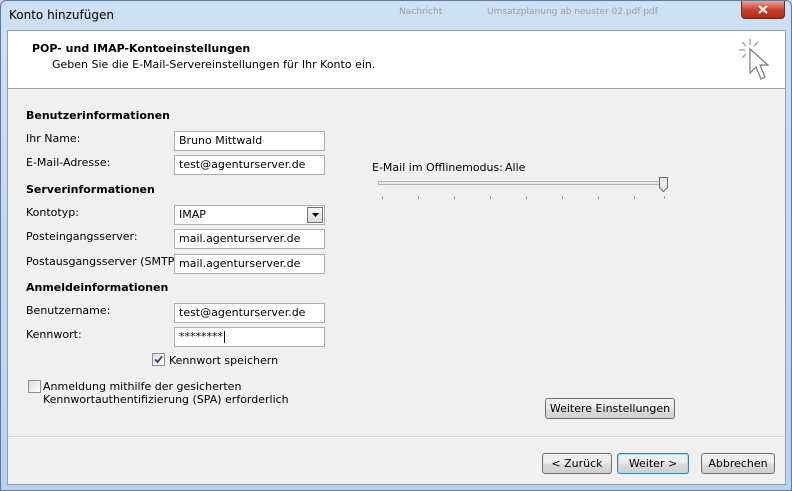 The image size is (792, 491). Describe the element at coordinates (224, 337) in the screenshot. I see `text-caret` at that location.